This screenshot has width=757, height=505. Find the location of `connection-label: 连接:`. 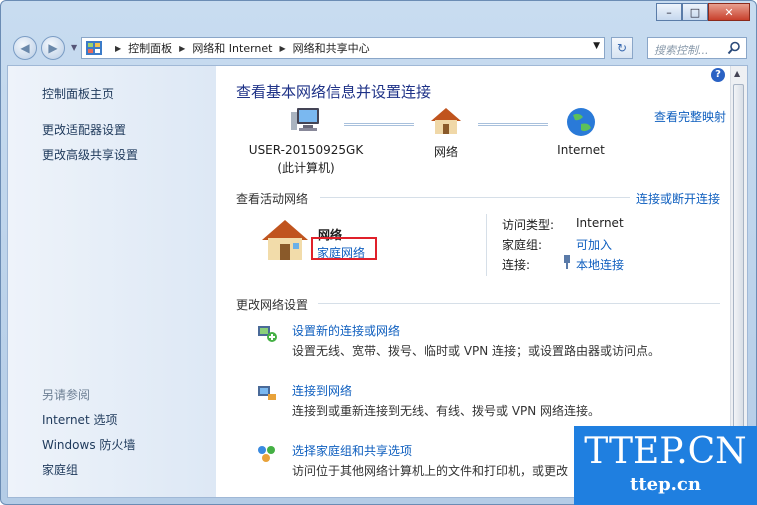

connection-label: 连接: is located at coordinates (516, 265).